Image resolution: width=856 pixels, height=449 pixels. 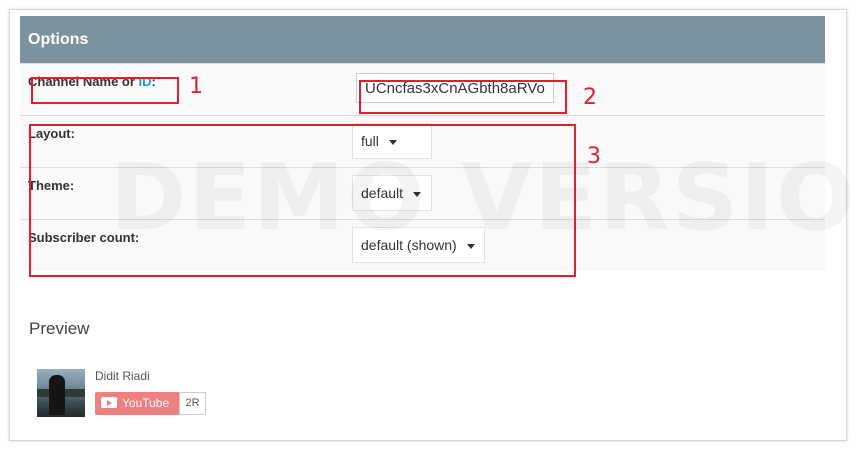 What do you see at coordinates (192, 403) in the screenshot?
I see `subscriber-count-badge: 2R` at bounding box center [192, 403].